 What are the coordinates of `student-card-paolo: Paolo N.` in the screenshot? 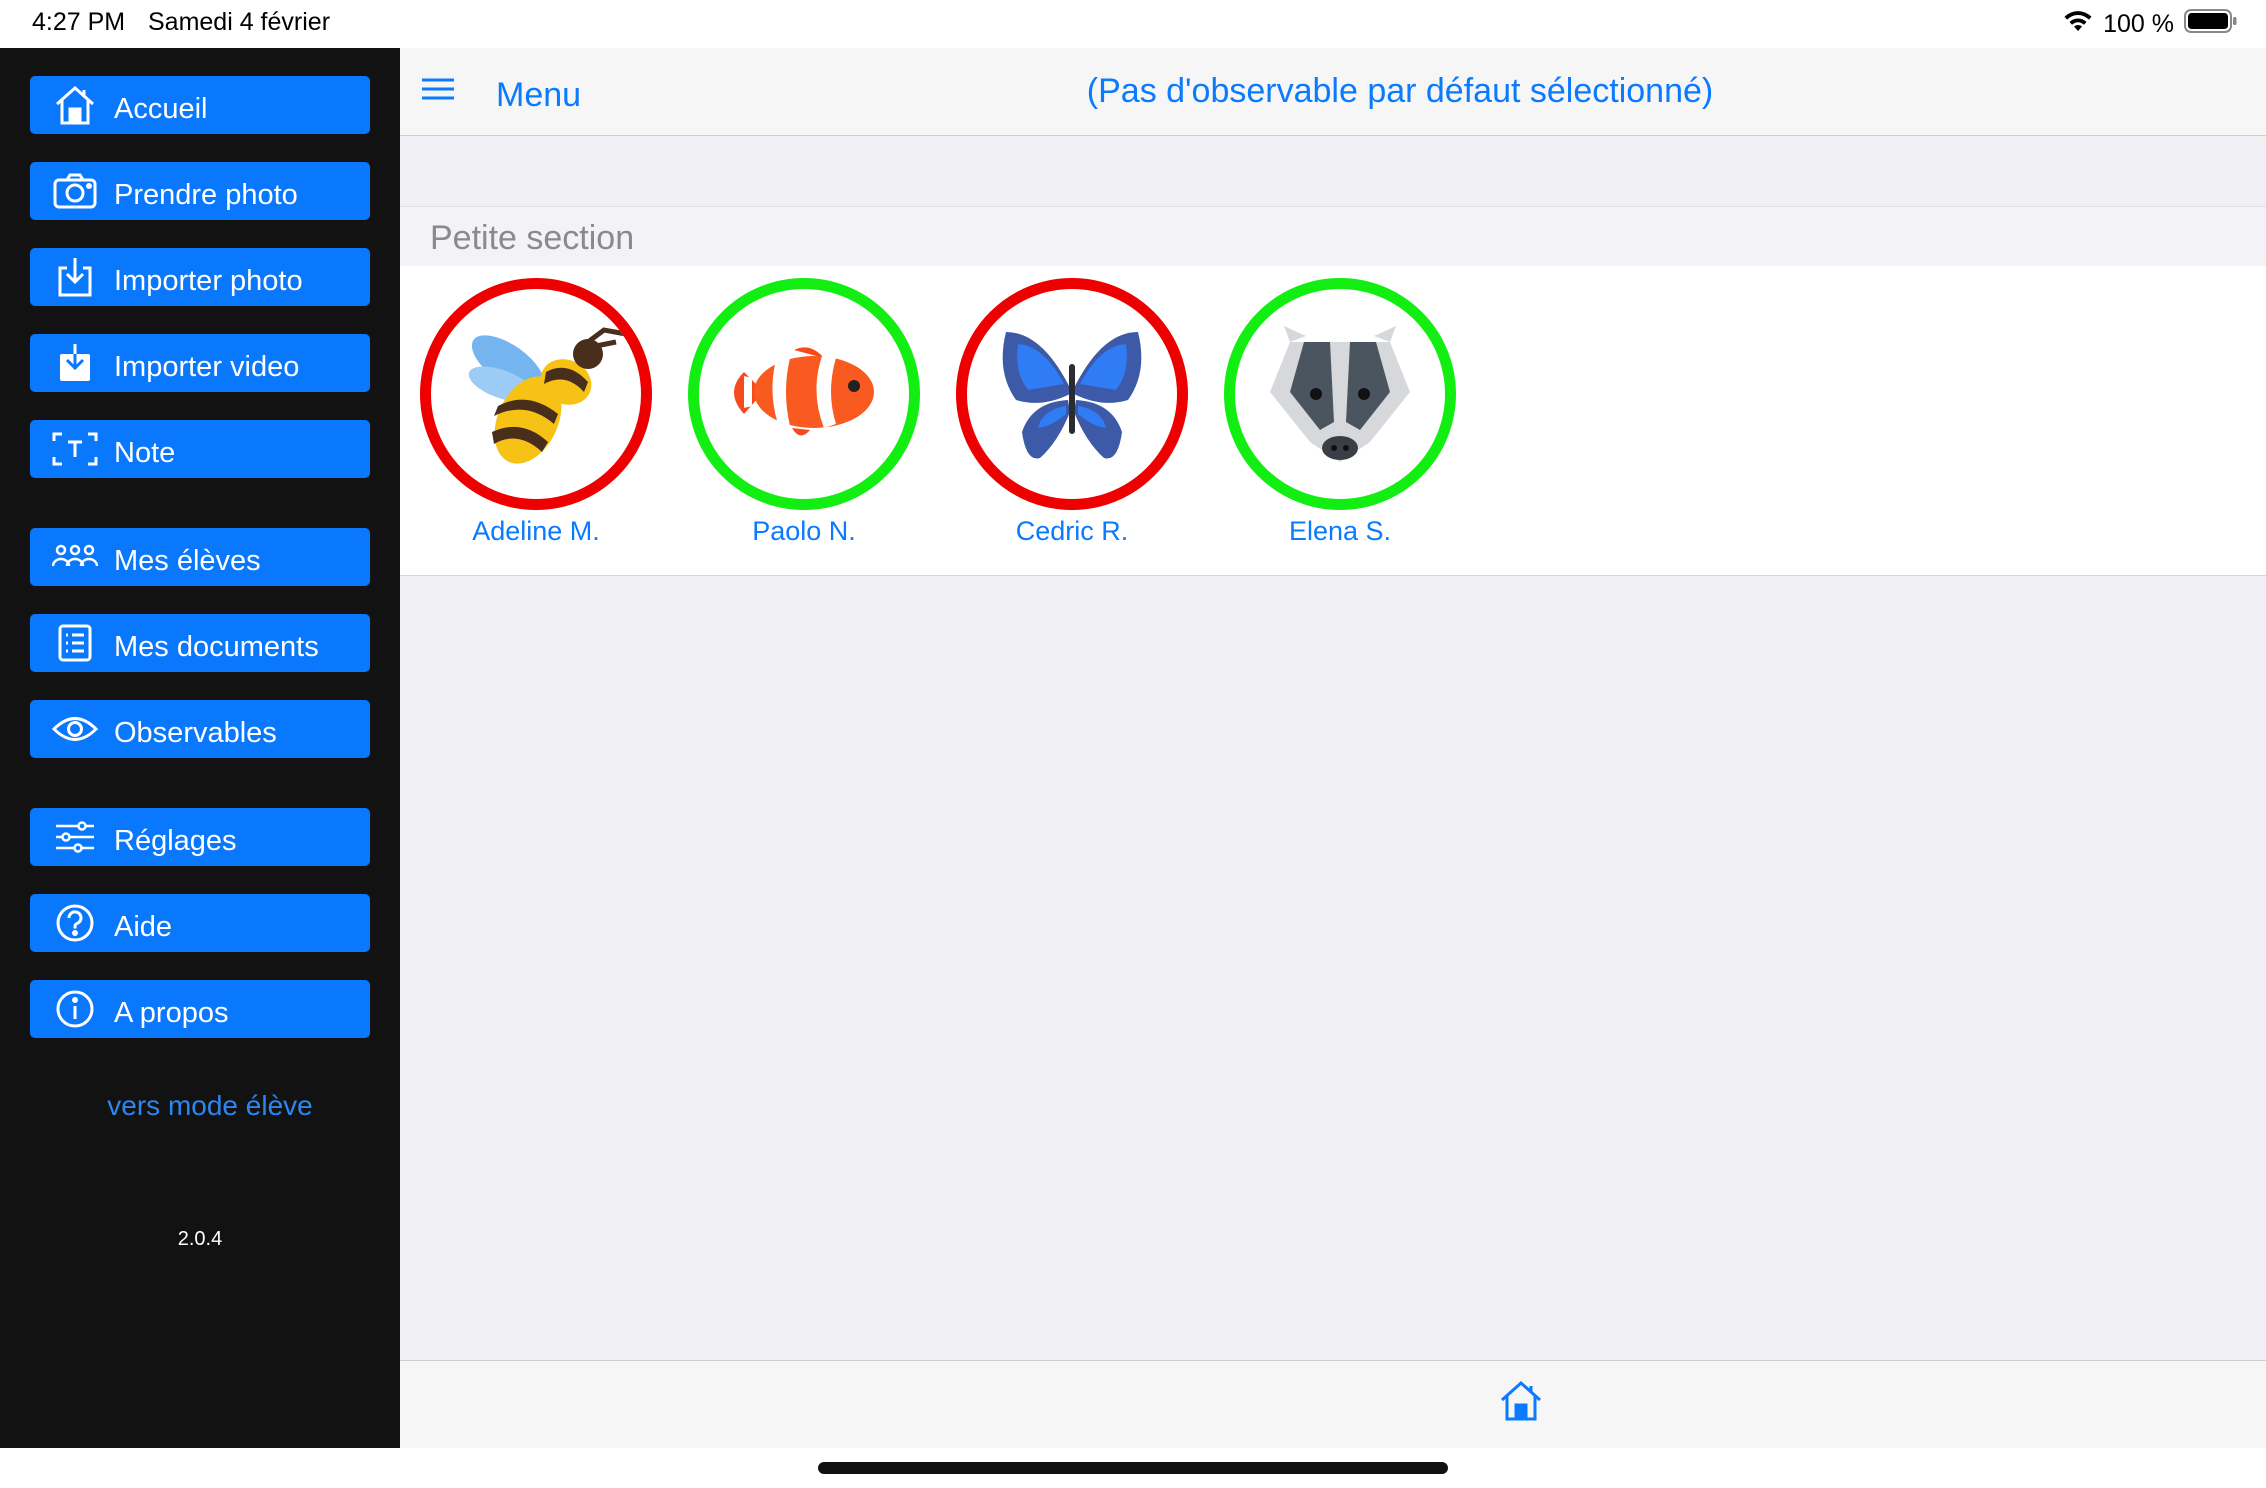 It's located at (804, 412).